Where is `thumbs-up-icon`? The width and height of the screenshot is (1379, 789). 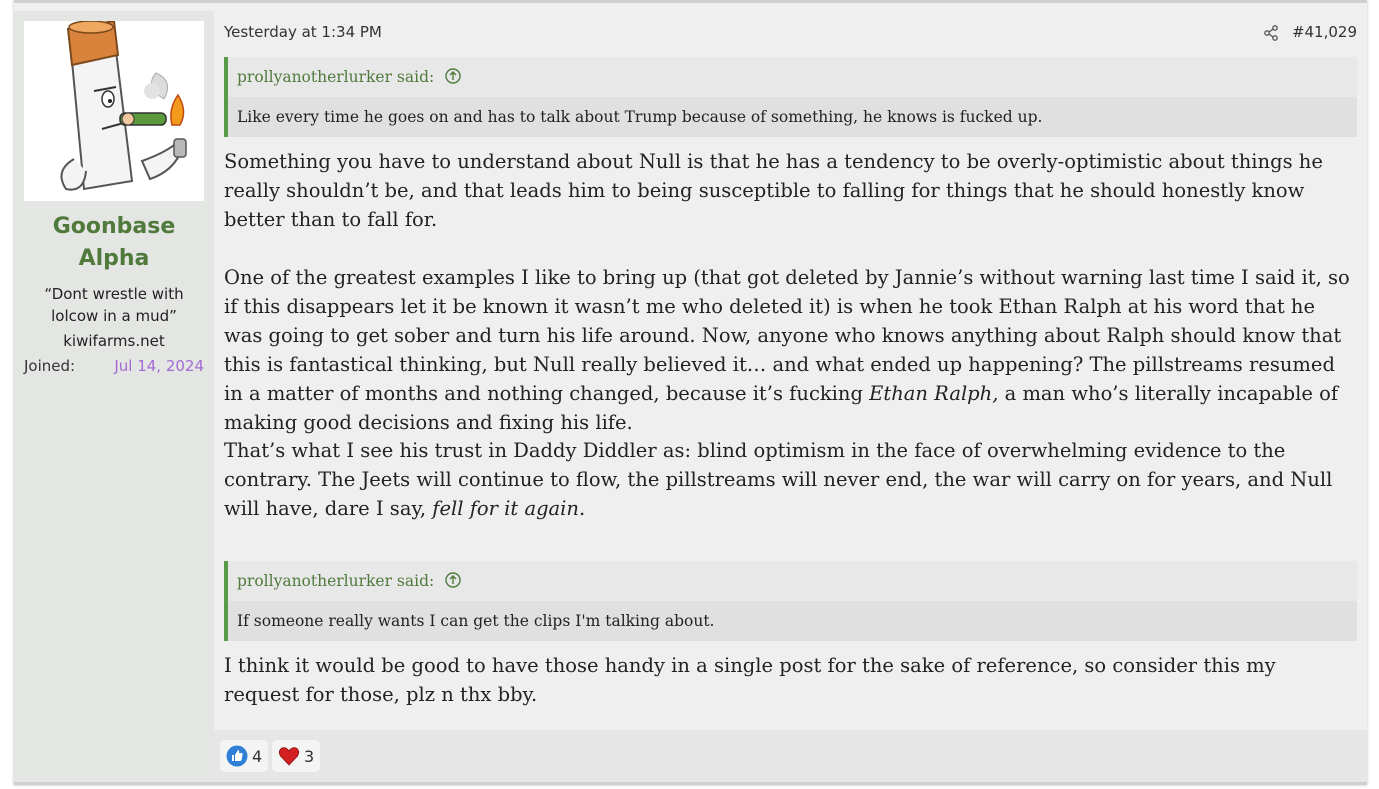 thumbs-up-icon is located at coordinates (237, 756).